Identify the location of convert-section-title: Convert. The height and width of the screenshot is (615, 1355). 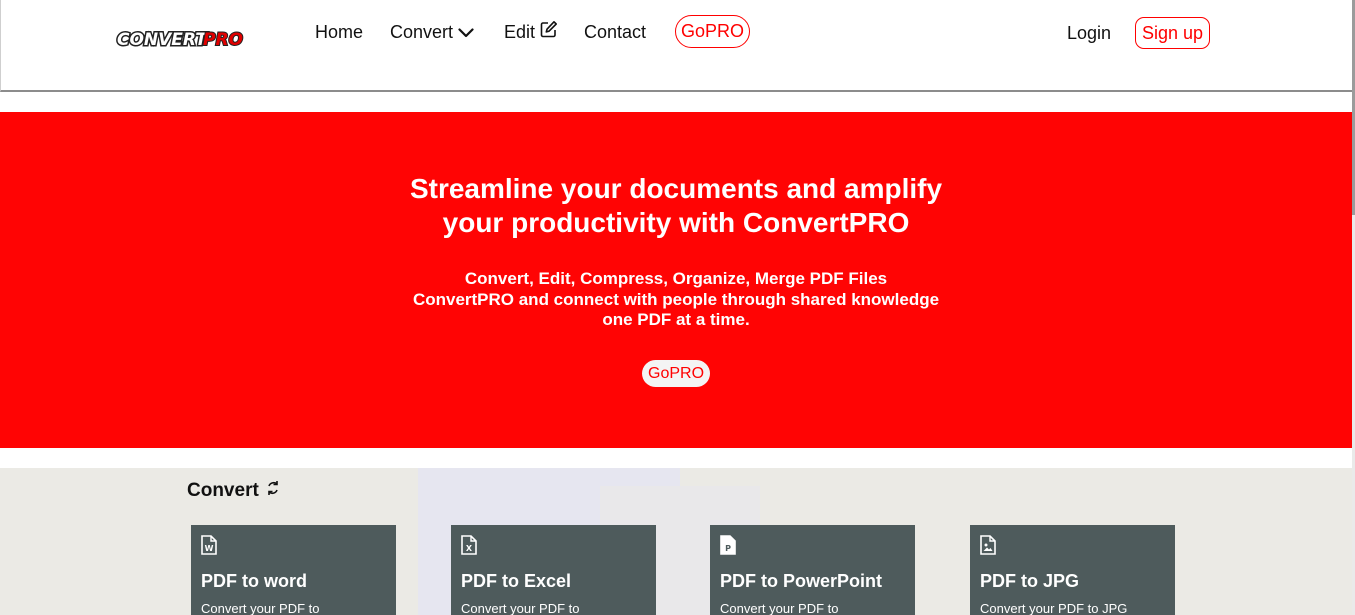
(233, 491).